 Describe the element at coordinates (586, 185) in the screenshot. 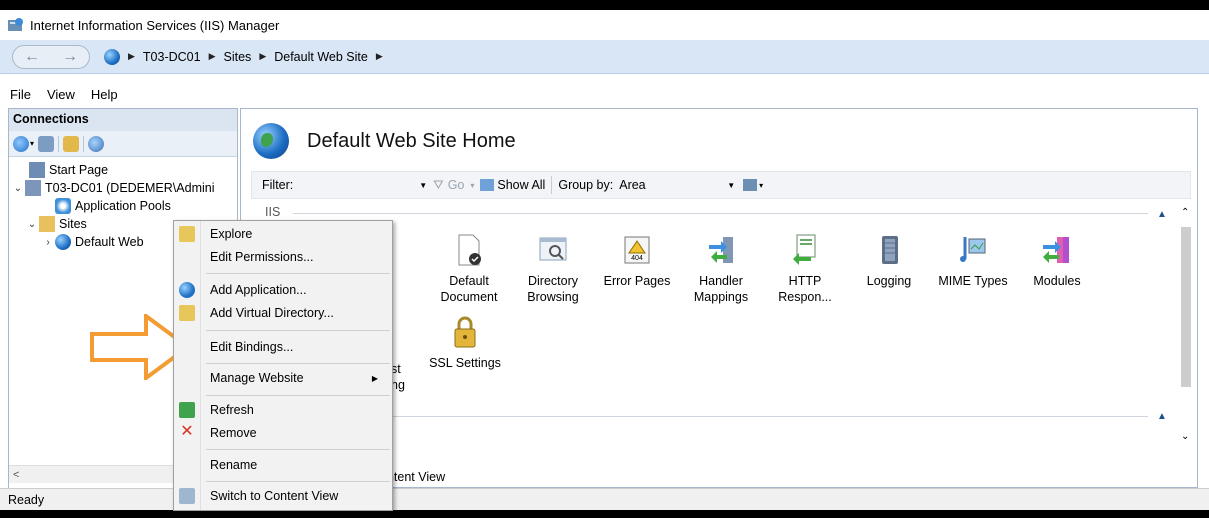

I see `group-by-label: Group by:` at that location.